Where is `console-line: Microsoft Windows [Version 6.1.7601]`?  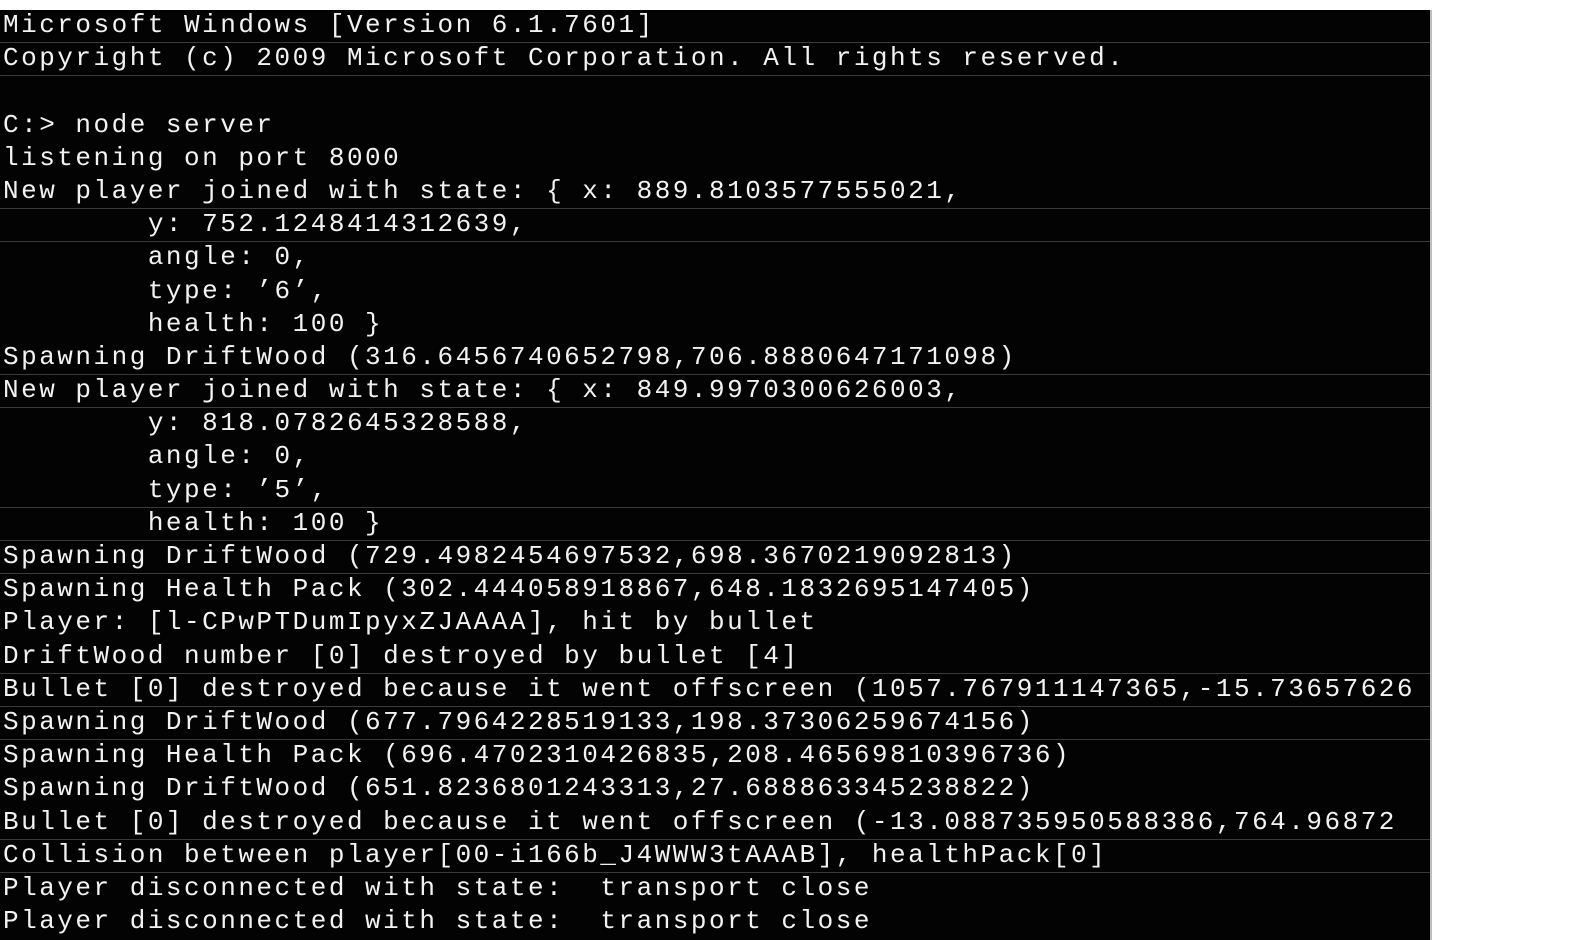
console-line: Microsoft Windows [Version 6.1.7601] is located at coordinates (715, 27).